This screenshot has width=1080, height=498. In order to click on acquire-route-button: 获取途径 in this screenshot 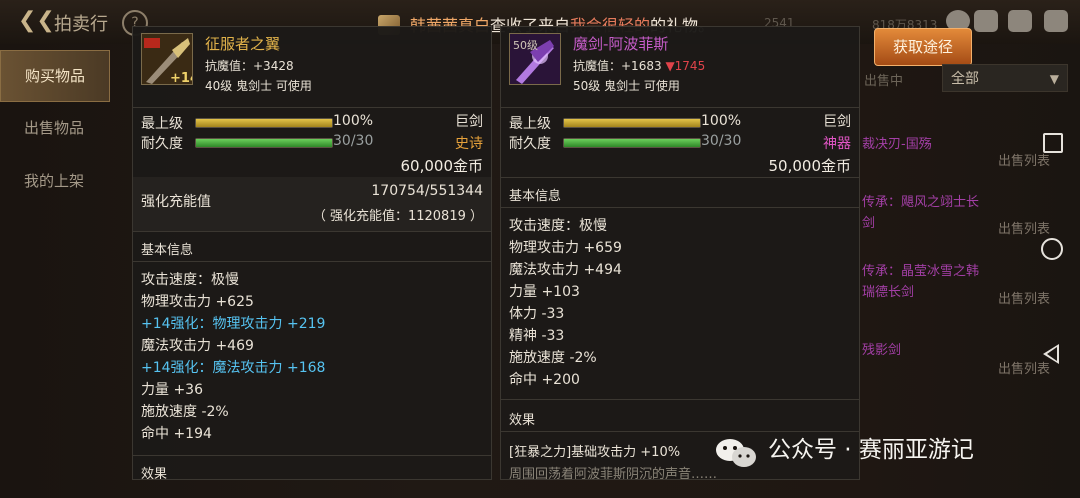, I will do `click(923, 47)`.